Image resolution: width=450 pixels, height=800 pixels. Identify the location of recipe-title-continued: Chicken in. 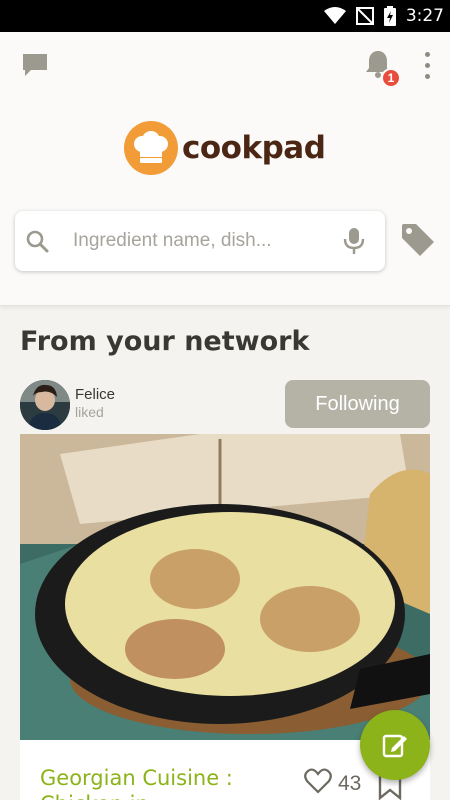
(94, 796).